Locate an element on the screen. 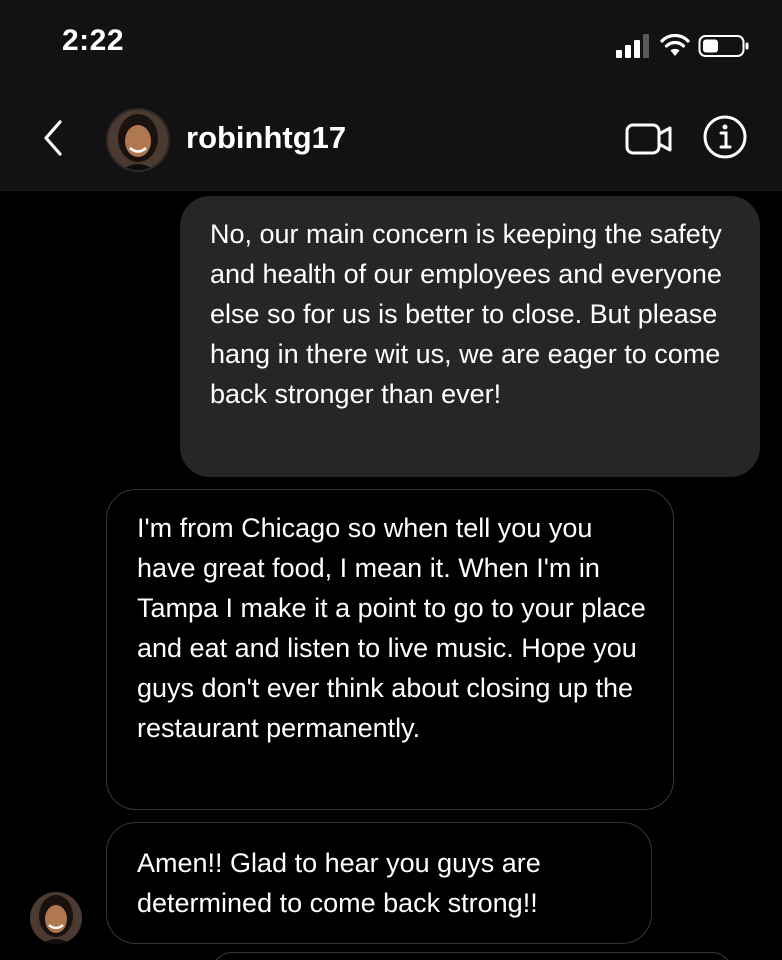 The width and height of the screenshot is (782, 960). sender-avatar is located at coordinates (56, 918).